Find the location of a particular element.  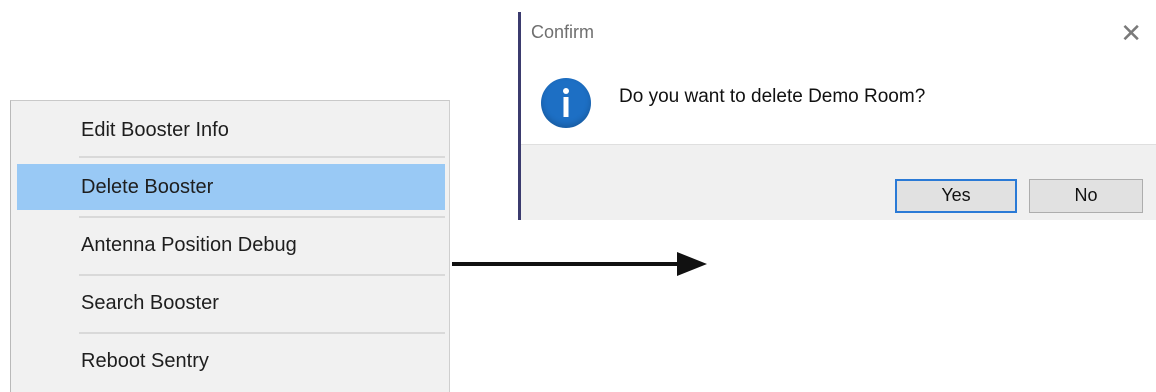

yes-button: Yes is located at coordinates (956, 196).